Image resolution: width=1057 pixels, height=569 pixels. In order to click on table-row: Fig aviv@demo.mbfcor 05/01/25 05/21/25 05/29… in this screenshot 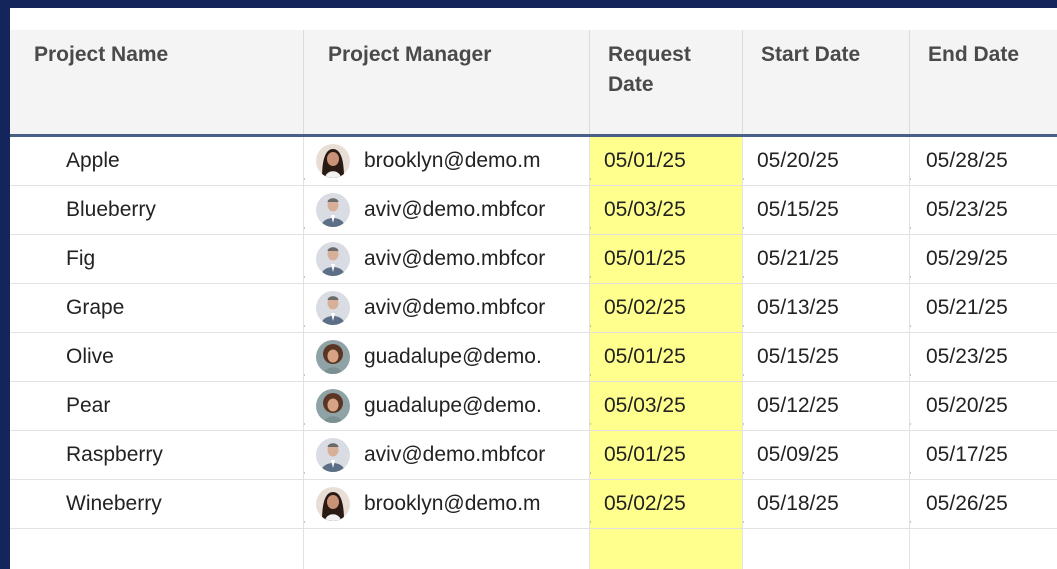, I will do `click(533, 259)`.